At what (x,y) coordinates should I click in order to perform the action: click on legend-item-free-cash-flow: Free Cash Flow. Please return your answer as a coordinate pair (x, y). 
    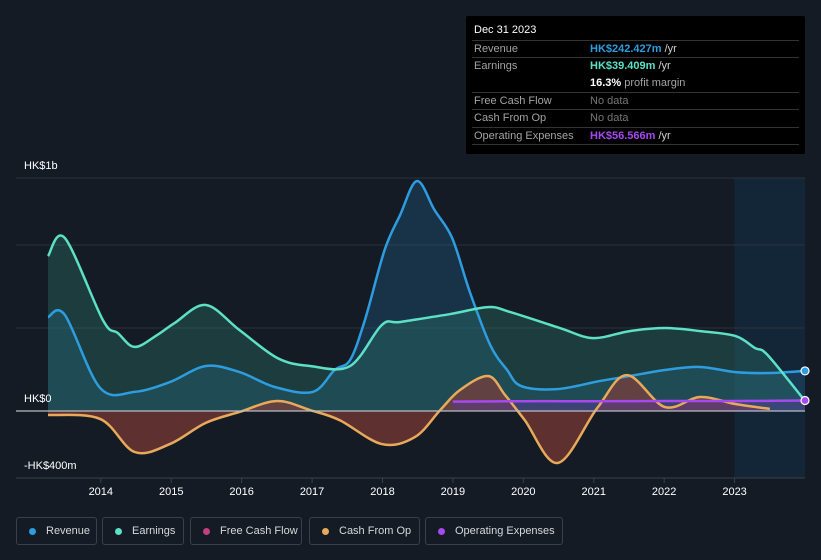
    Looking at the image, I should click on (246, 531).